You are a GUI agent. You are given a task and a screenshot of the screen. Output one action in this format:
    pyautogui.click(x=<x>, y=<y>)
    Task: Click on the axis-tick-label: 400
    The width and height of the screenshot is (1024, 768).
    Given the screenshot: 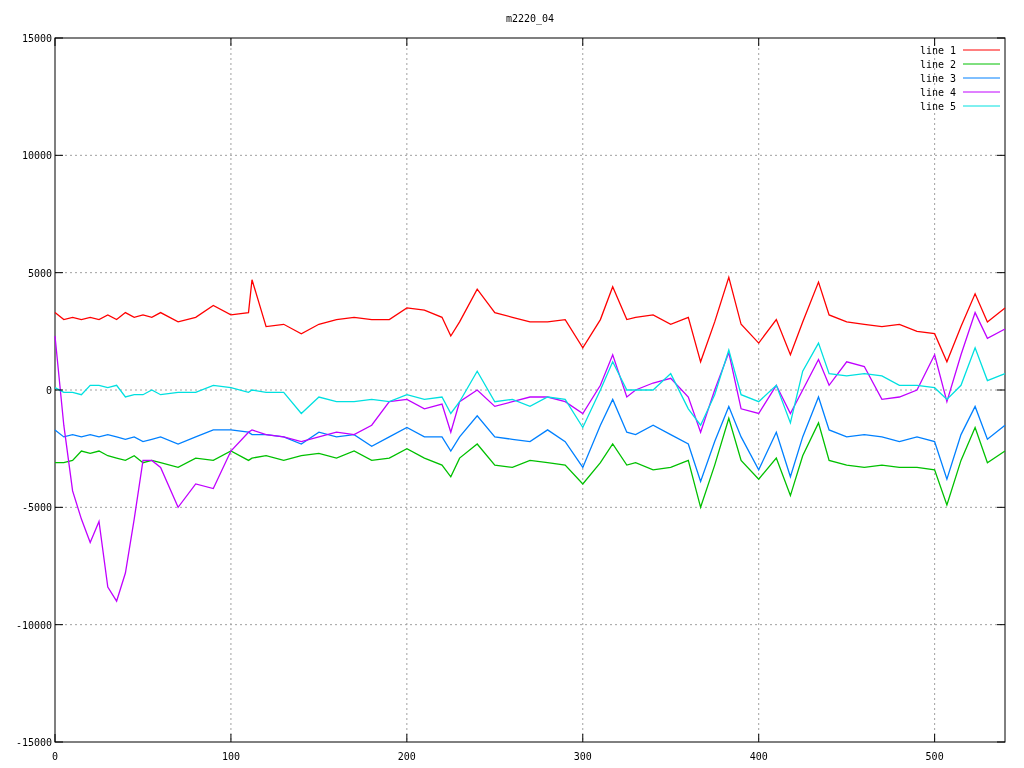 What is the action you would take?
    pyautogui.click(x=758, y=756)
    